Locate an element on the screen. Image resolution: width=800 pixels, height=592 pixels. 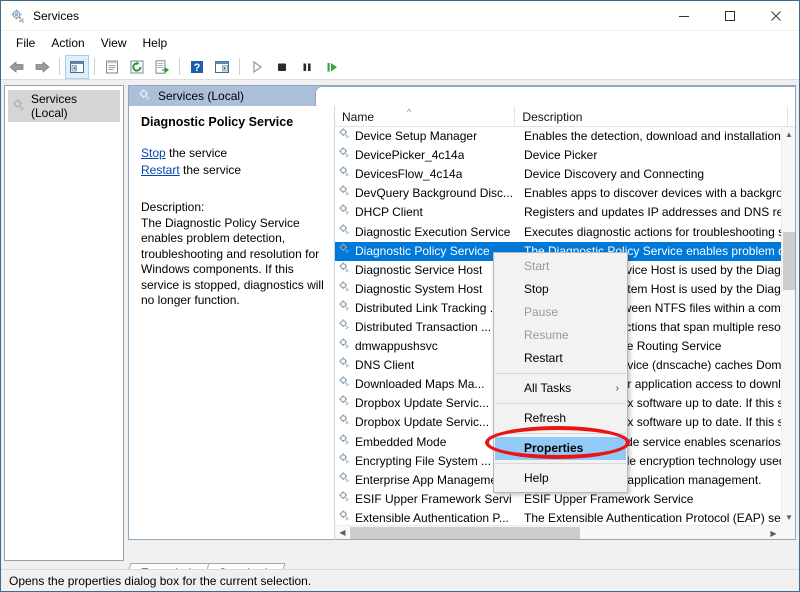
menu-item-help: Help is located at coordinates (155, 43).